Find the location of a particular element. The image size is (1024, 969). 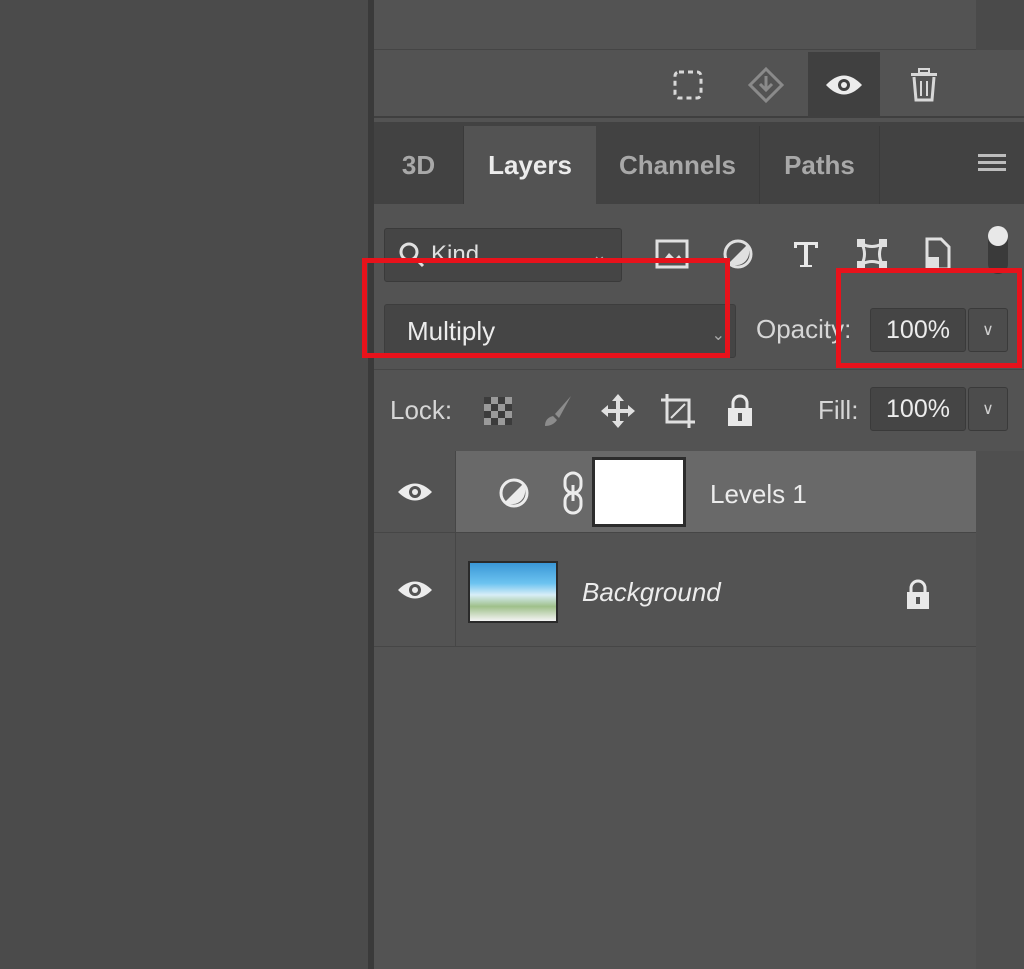

layer-row-background: Background is located at coordinates (675, 590).